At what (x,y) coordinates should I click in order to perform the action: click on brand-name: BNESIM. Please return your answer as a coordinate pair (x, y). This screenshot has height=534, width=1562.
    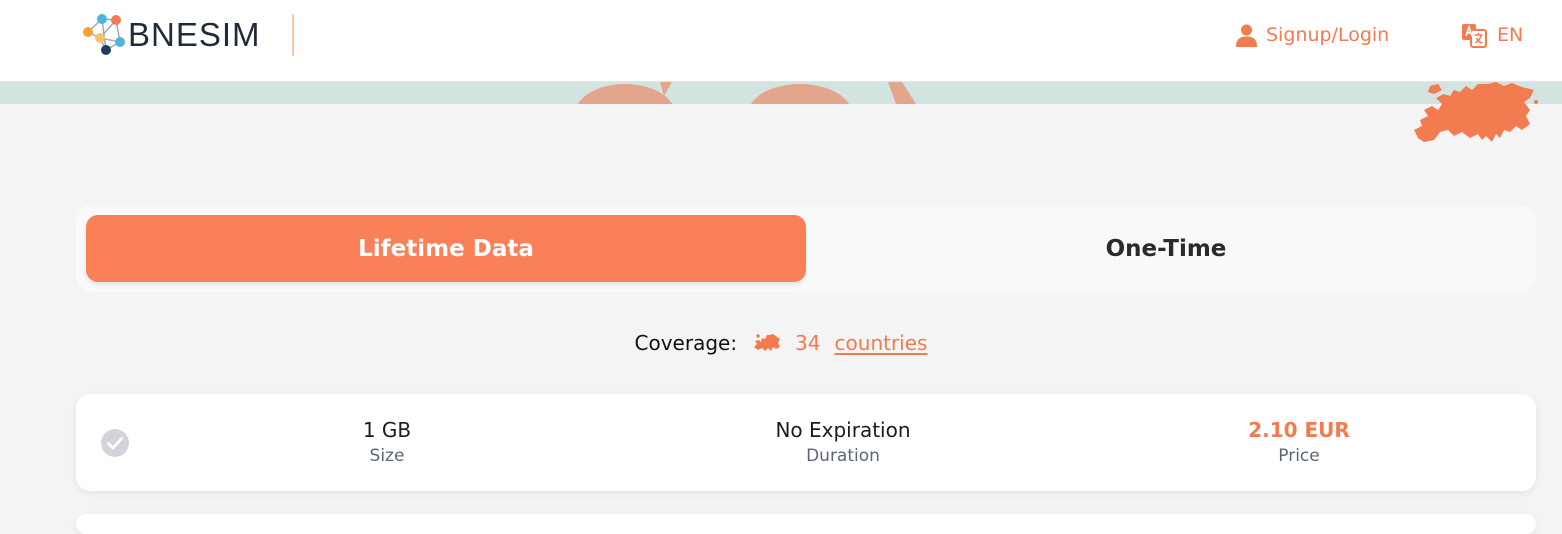
    Looking at the image, I should click on (194, 34).